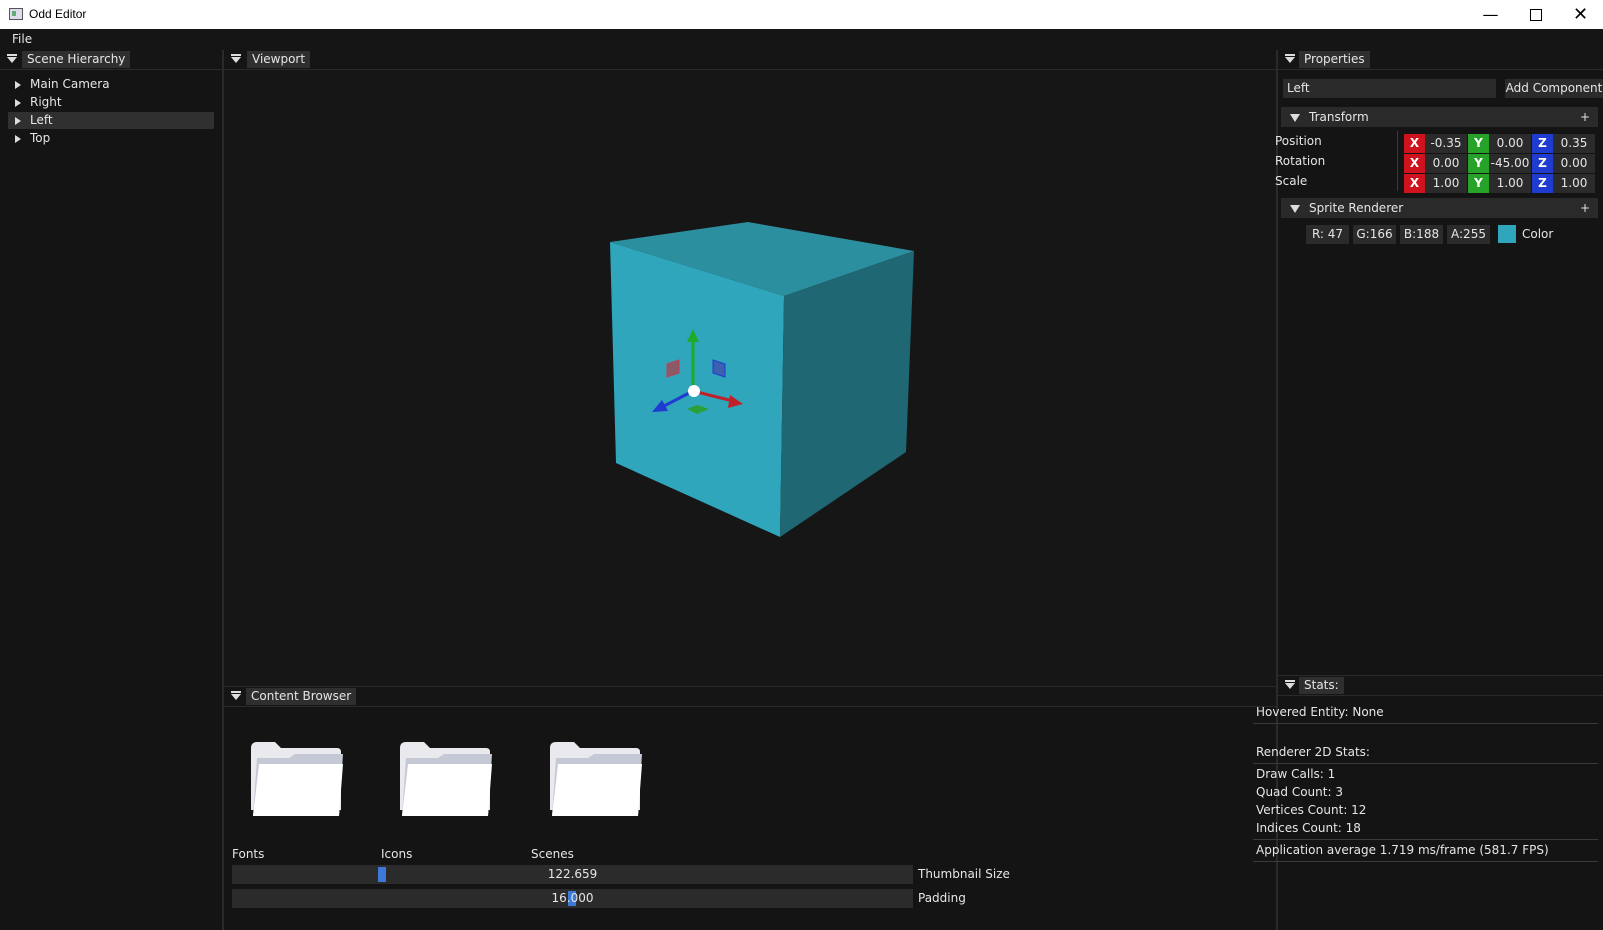  Describe the element at coordinates (40, 138) in the screenshot. I see `tree-item-label: Top` at that location.